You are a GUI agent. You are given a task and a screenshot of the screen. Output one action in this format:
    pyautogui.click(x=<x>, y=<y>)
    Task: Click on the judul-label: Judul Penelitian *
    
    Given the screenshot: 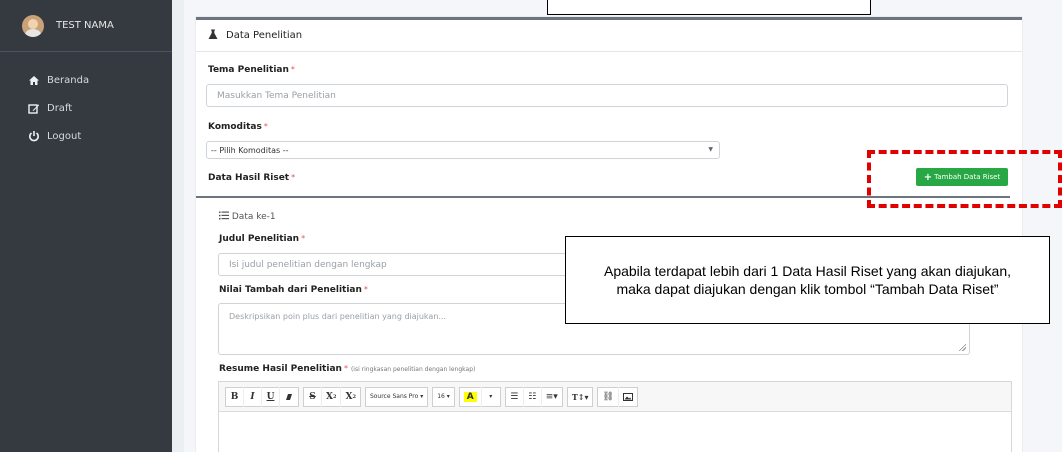 What is the action you would take?
    pyautogui.click(x=262, y=239)
    